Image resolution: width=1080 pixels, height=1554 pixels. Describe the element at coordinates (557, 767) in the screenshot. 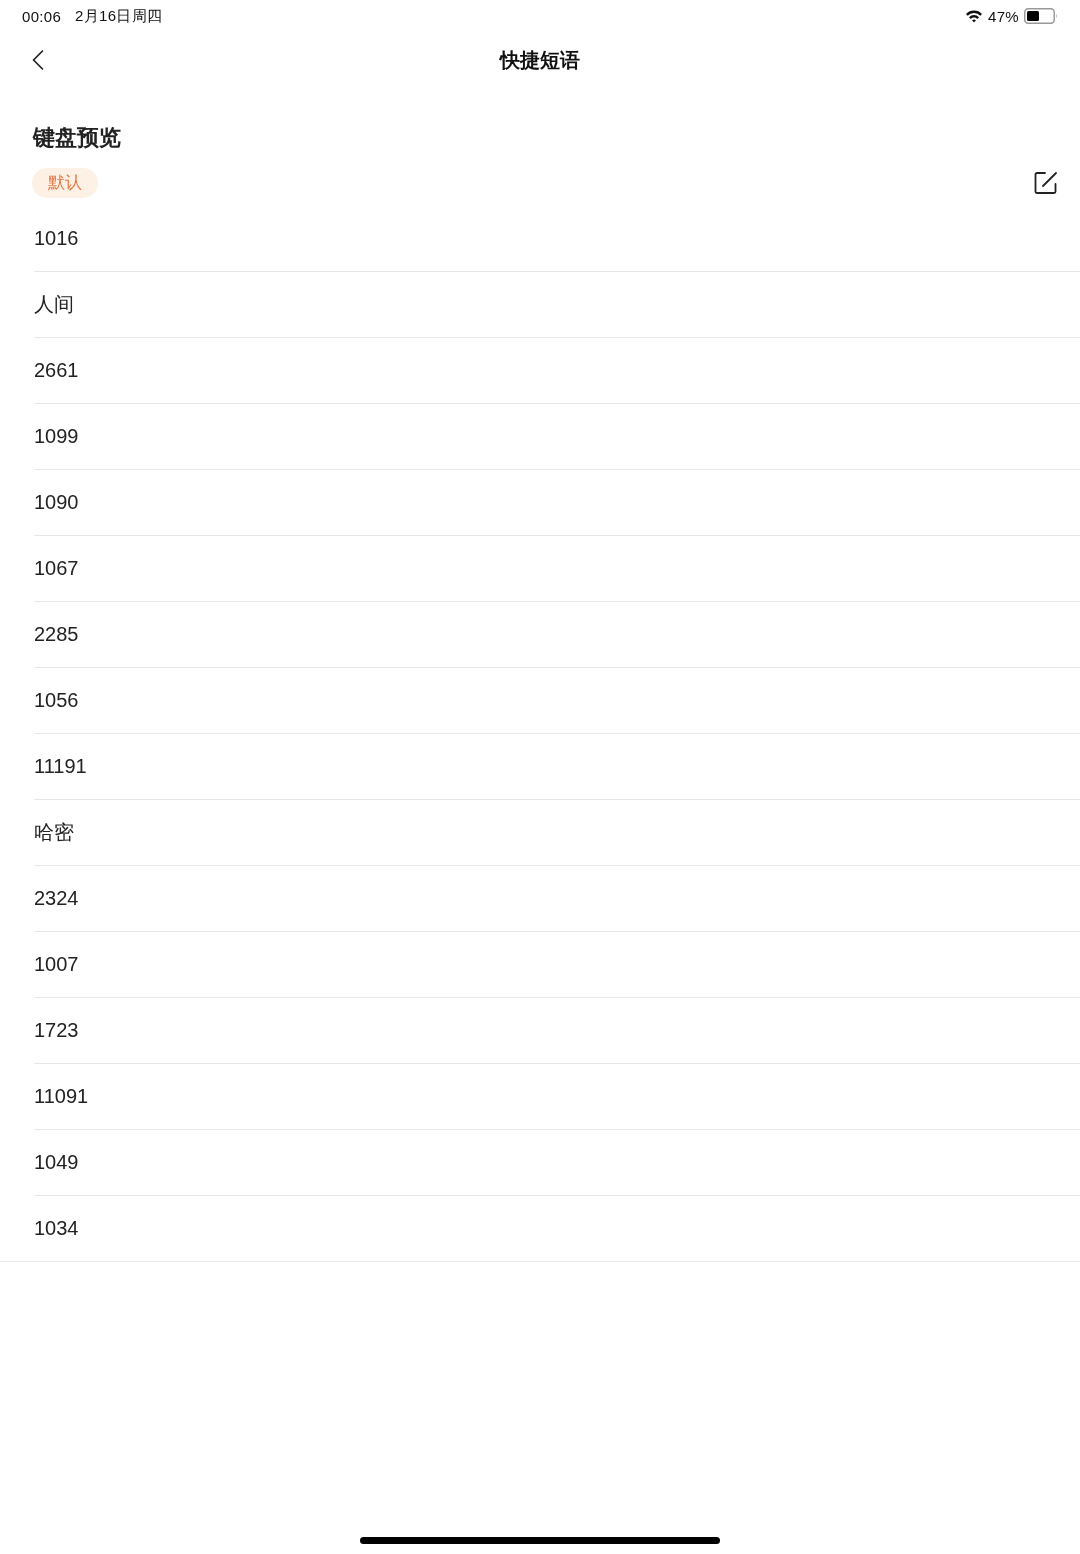

I see `phrase-item: 11191` at that location.